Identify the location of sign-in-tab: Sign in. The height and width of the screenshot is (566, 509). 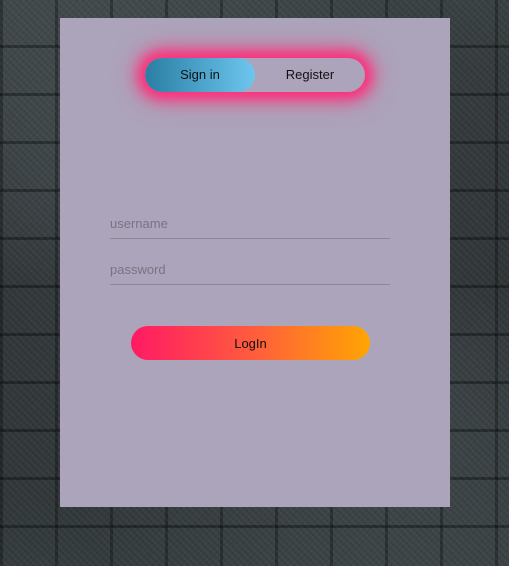
(200, 75).